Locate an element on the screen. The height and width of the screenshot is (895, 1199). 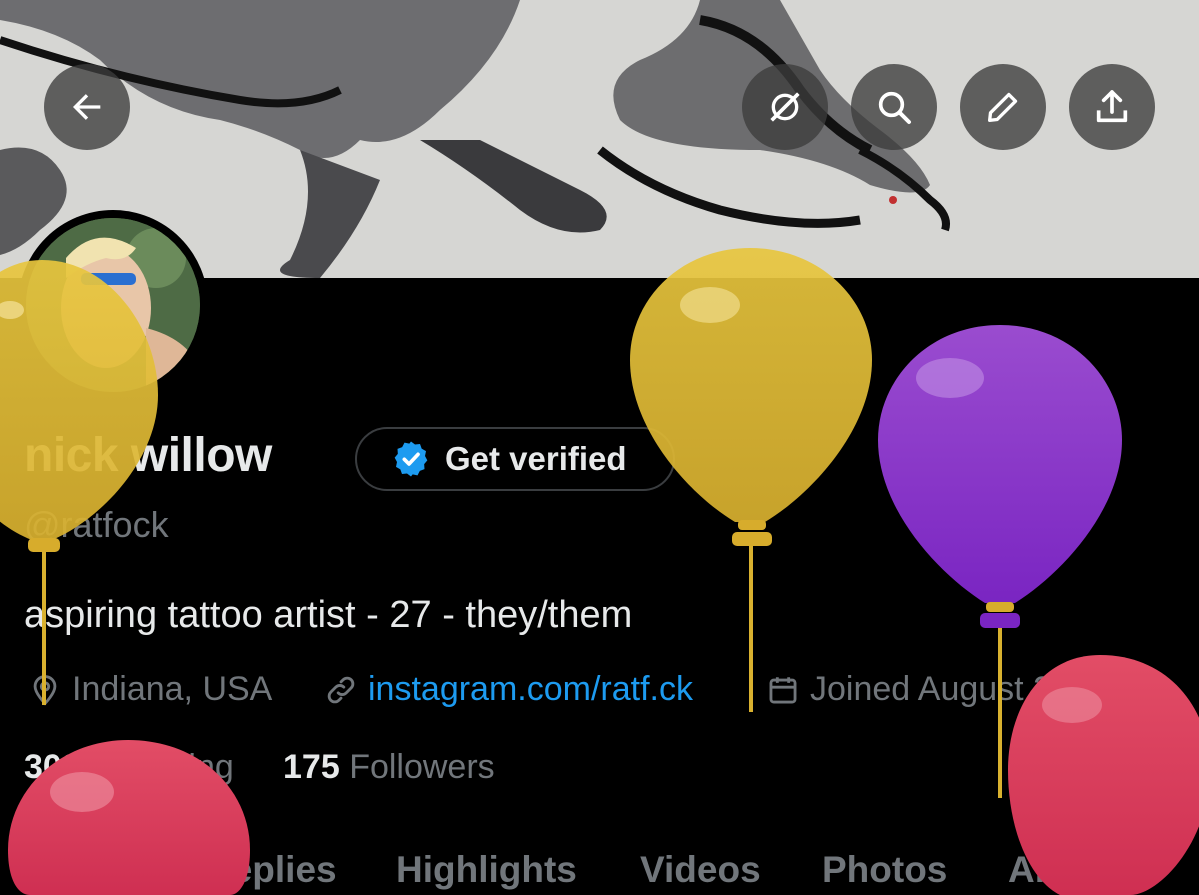
verified-badge-icon is located at coordinates (411, 459).